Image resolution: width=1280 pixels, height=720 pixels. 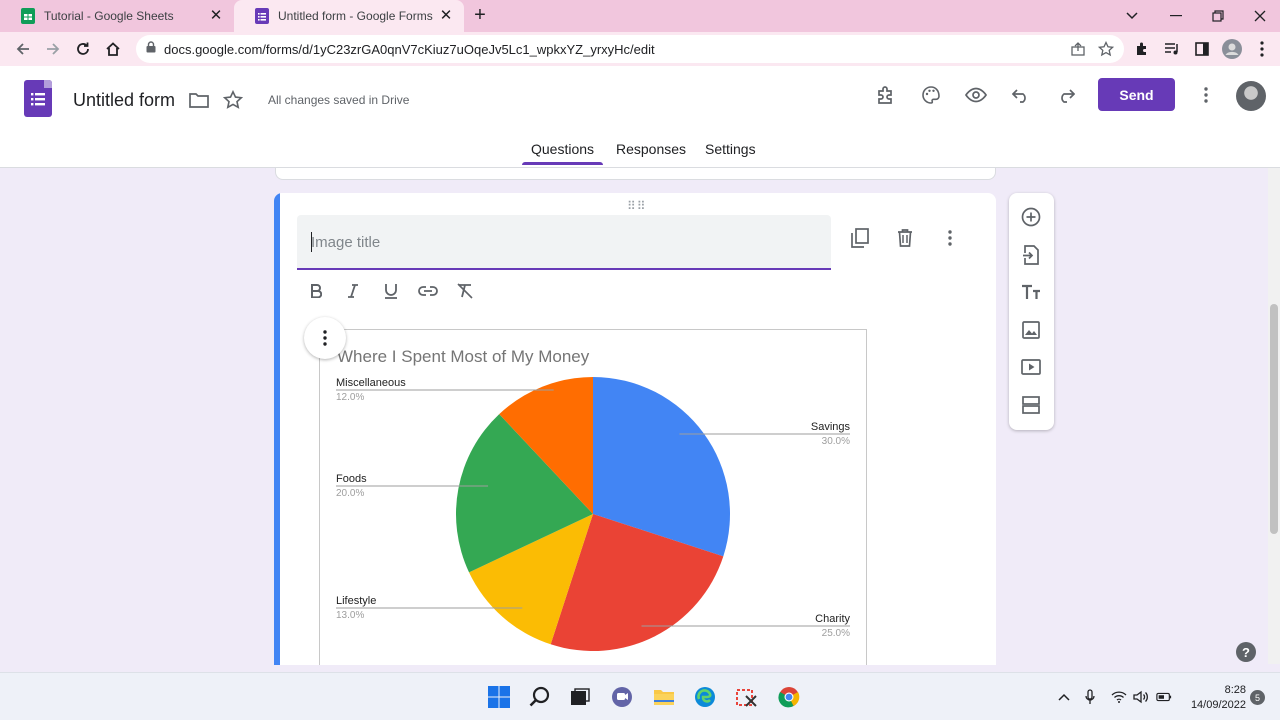 I want to click on chart-title: Where I Spent Most of My Money, so click(x=463, y=356).